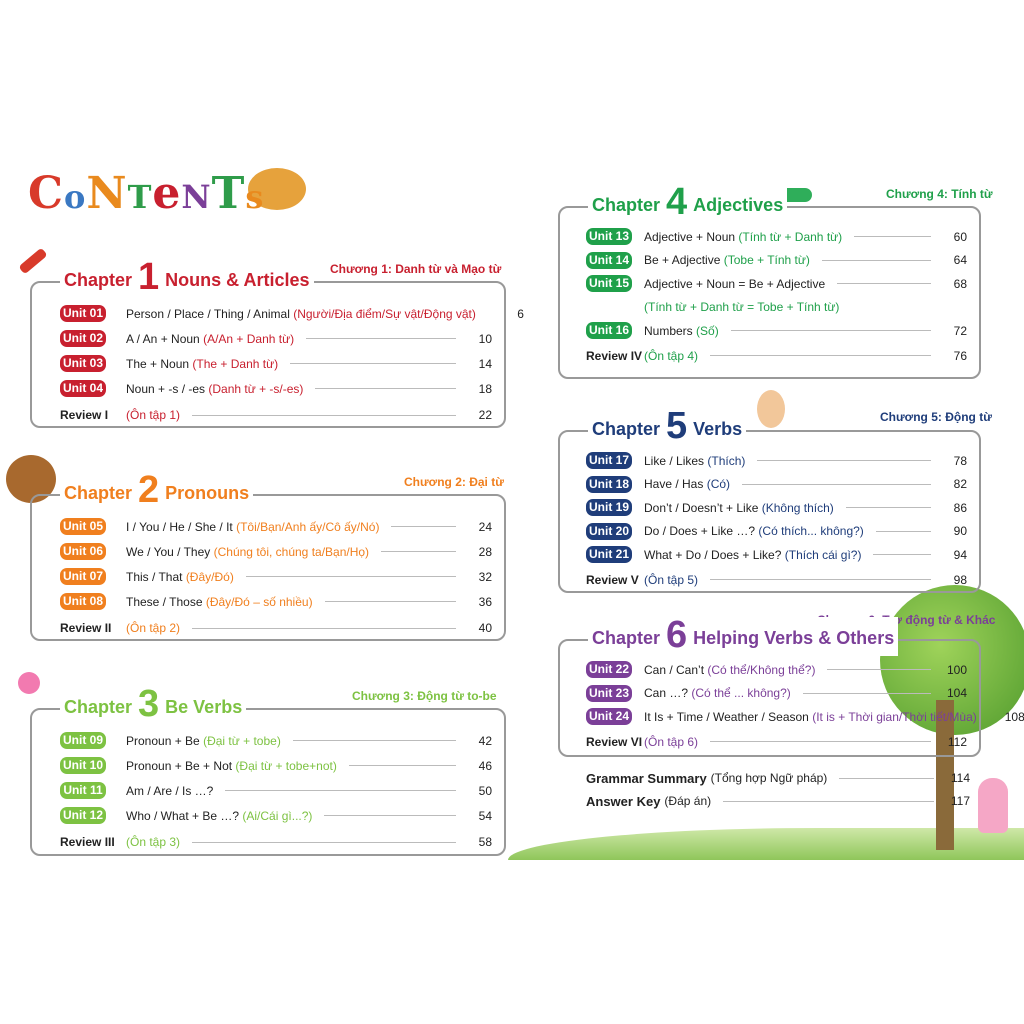  What do you see at coordinates (609, 693) in the screenshot?
I see `unit-badge: Unit 23` at bounding box center [609, 693].